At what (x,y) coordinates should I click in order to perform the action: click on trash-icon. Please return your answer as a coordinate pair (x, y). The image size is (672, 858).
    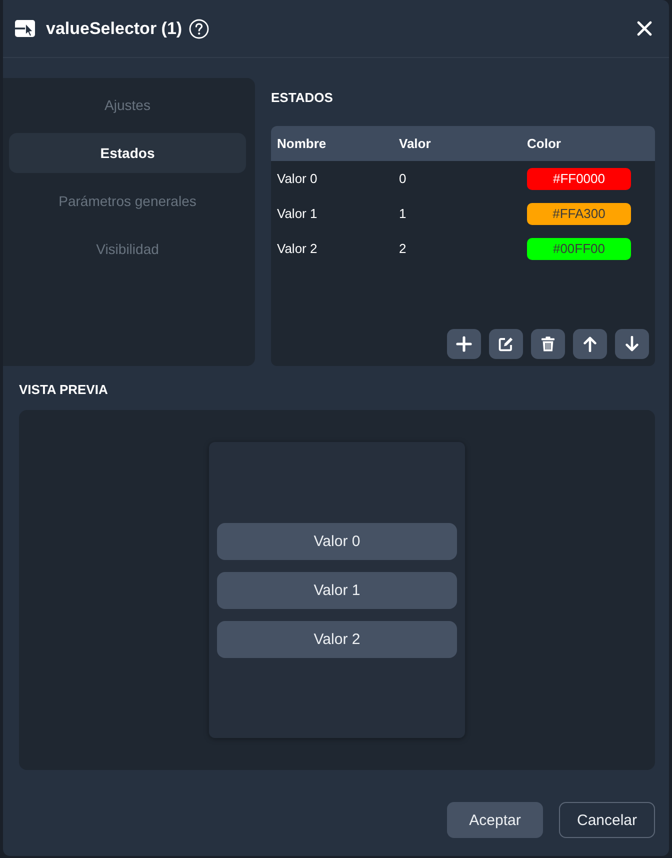
    Looking at the image, I should click on (548, 344).